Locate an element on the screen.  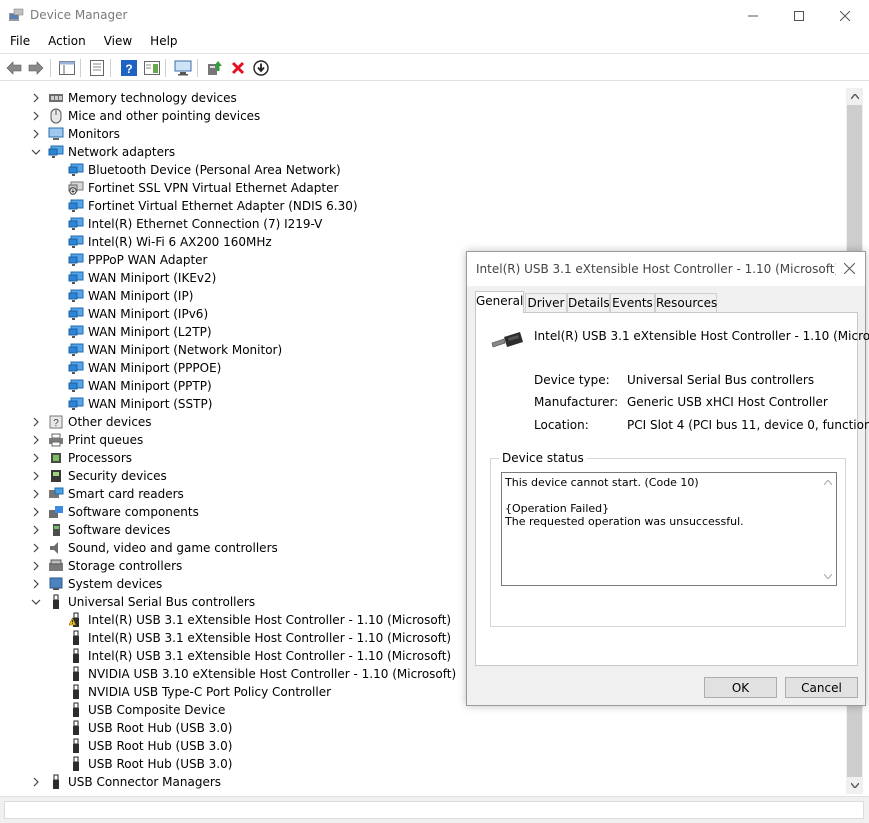
help-icon: ? is located at coordinates (129, 68).